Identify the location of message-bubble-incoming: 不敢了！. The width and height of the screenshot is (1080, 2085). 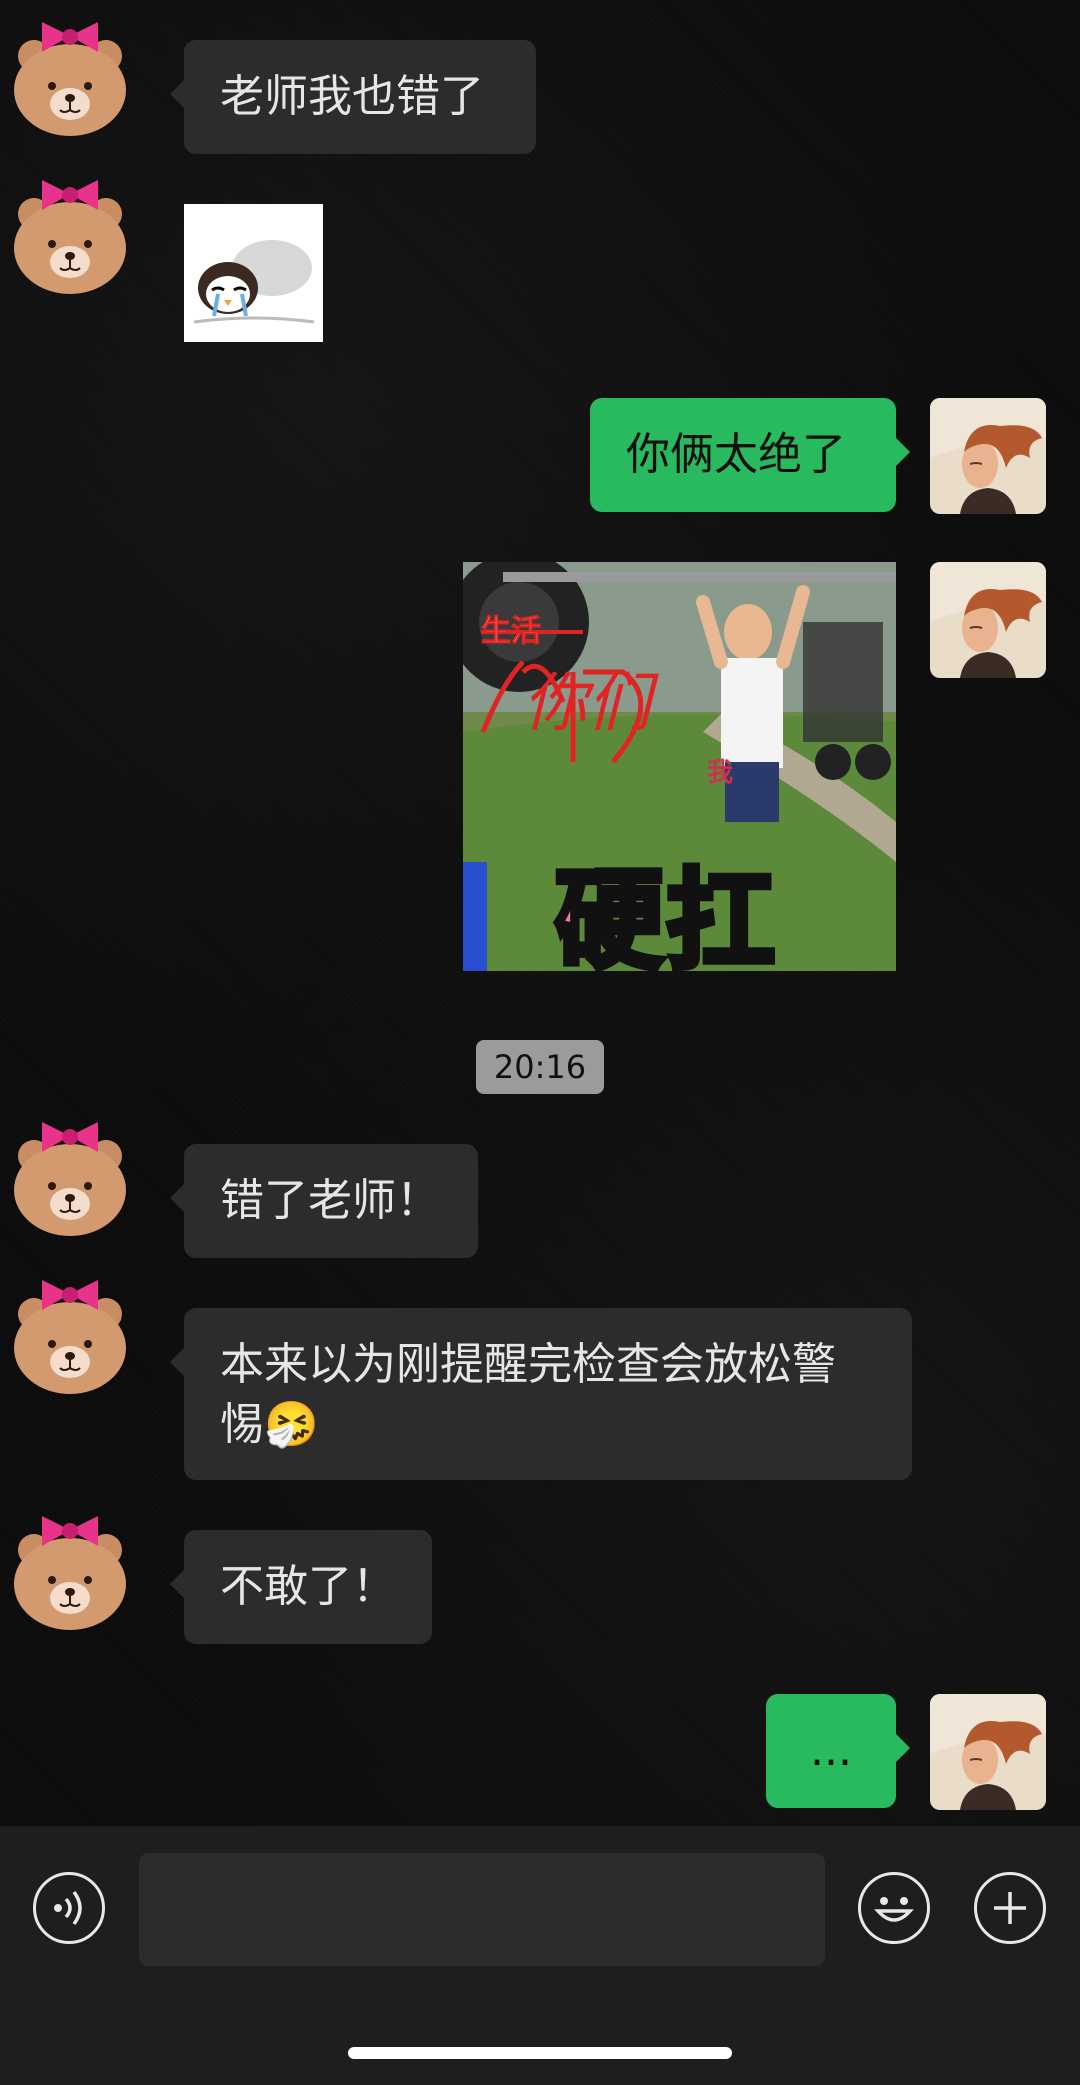
(301, 1587).